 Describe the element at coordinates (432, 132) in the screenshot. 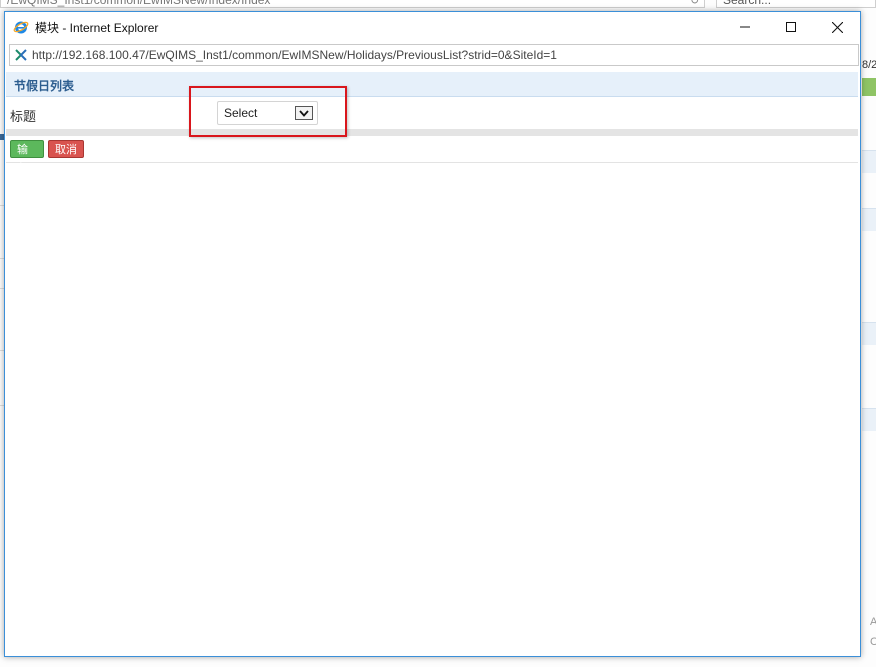

I see `section-divider` at that location.